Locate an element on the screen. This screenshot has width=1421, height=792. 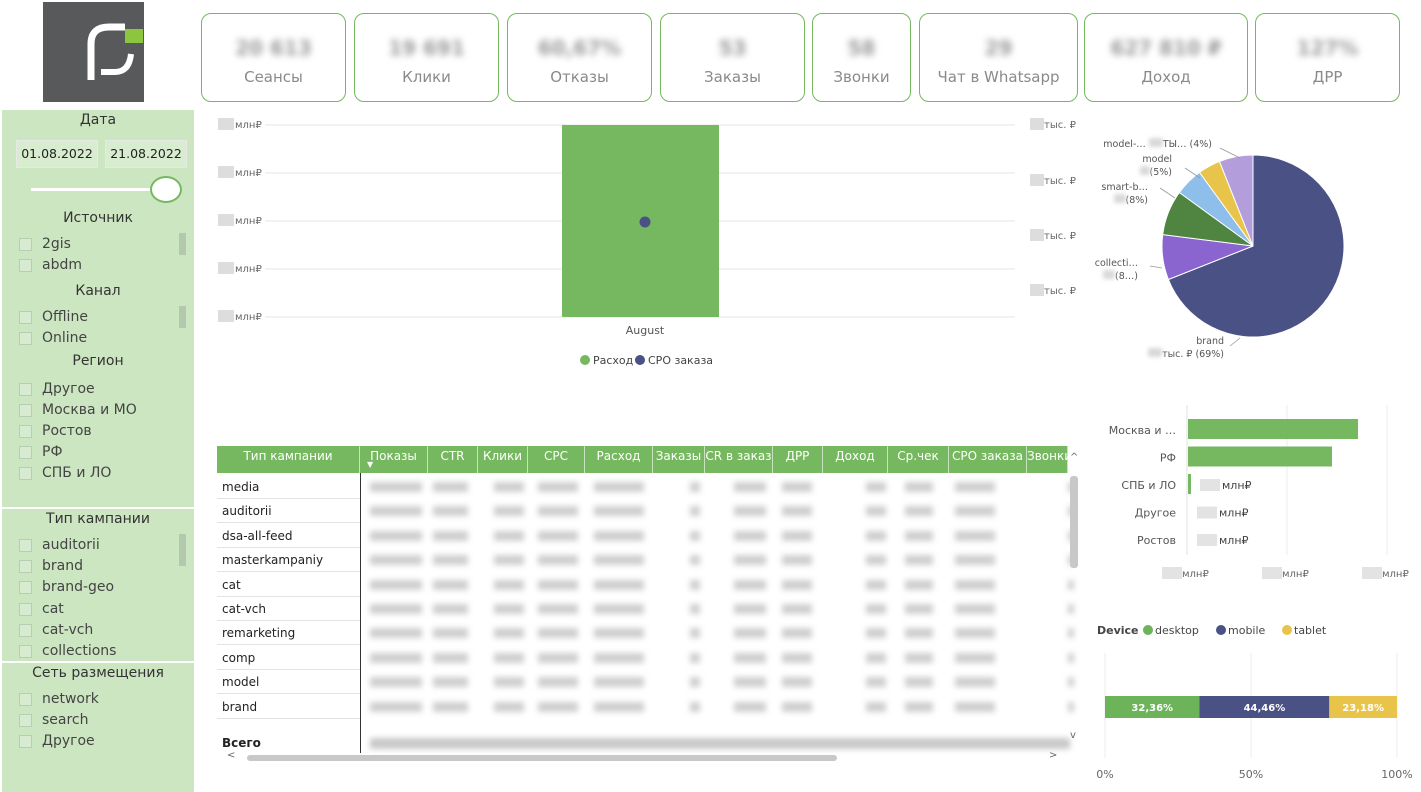
table-frozen-divider is located at coordinates (360, 613).